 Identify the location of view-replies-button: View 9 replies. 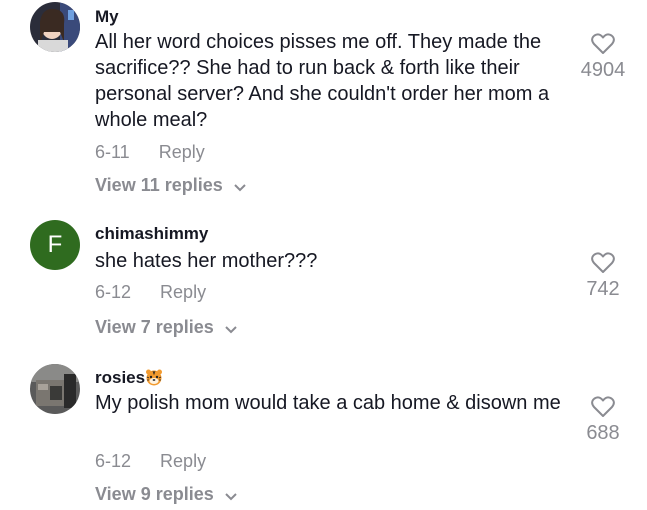
(166, 495).